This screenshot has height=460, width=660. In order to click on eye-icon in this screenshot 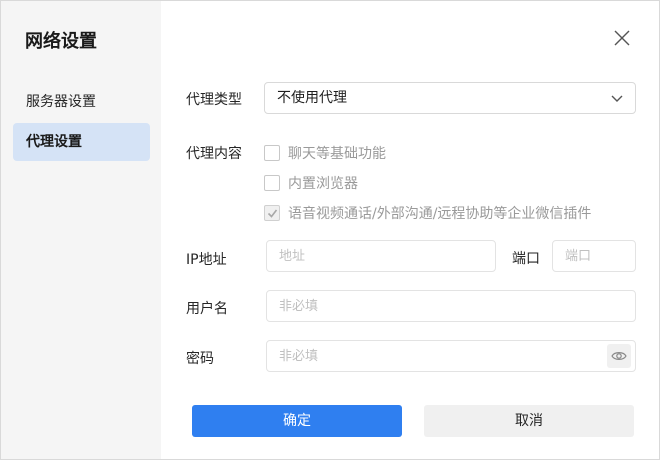, I will do `click(619, 356)`.